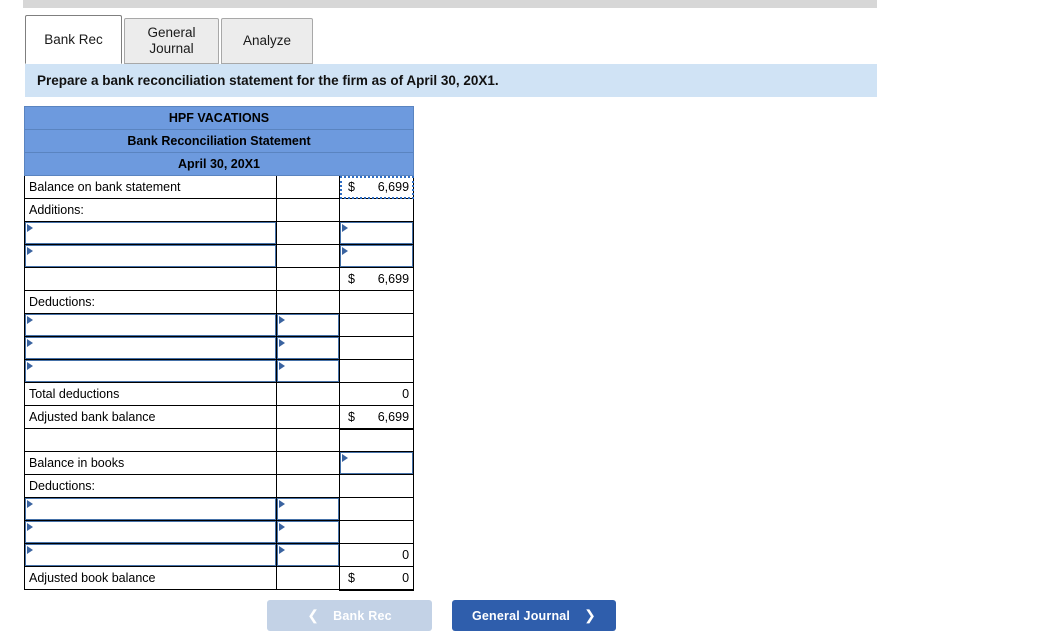  Describe the element at coordinates (150, 486) in the screenshot. I see `row-label-deductions-books: Deductions:` at that location.